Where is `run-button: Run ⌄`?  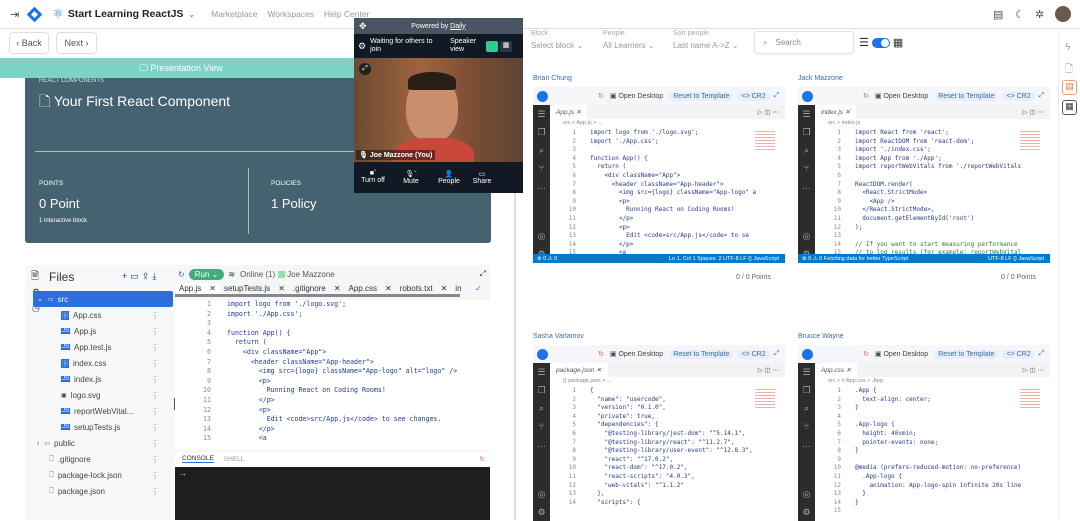
run-button: Run ⌄ is located at coordinates (206, 274).